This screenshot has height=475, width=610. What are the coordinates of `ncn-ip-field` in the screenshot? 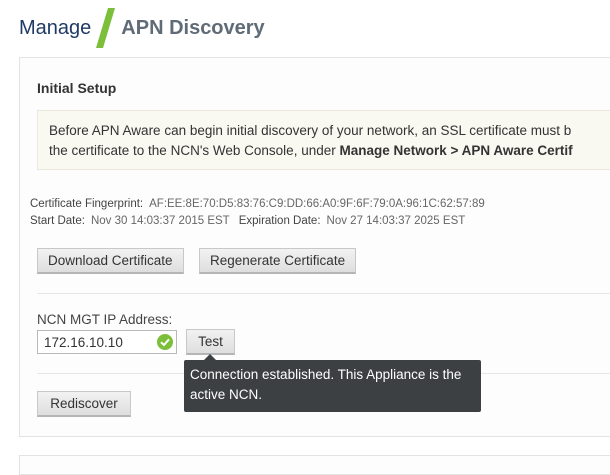 It's located at (107, 342).